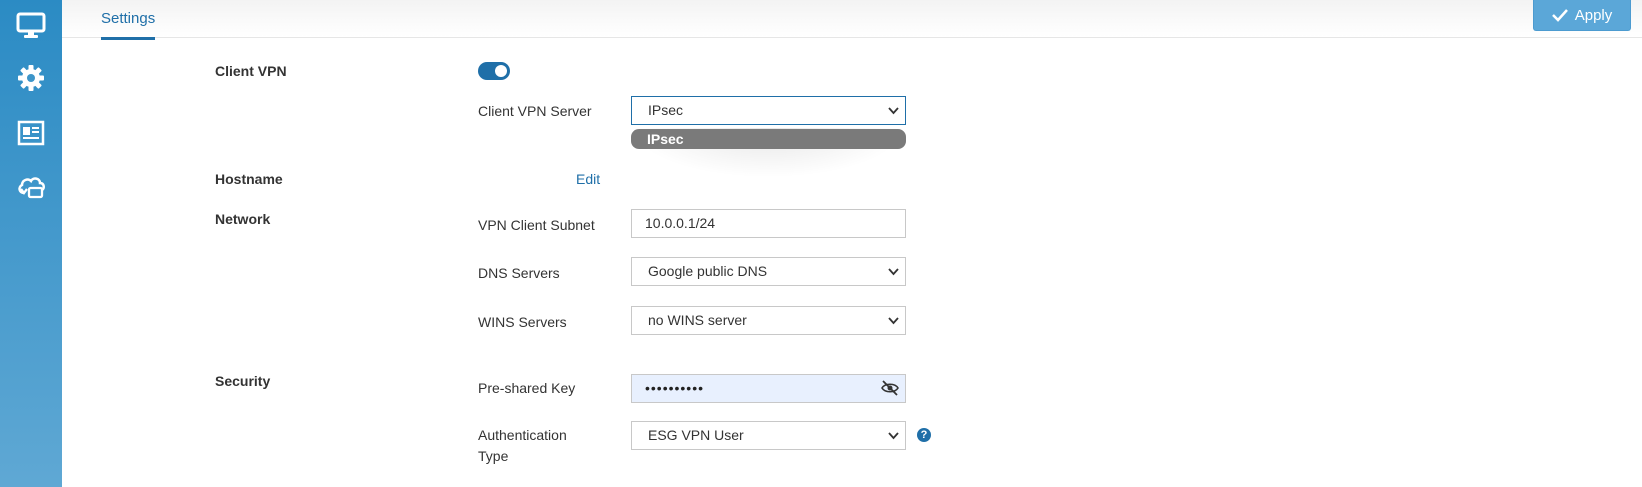 The height and width of the screenshot is (487, 1642). I want to click on gear-icon, so click(31, 78).